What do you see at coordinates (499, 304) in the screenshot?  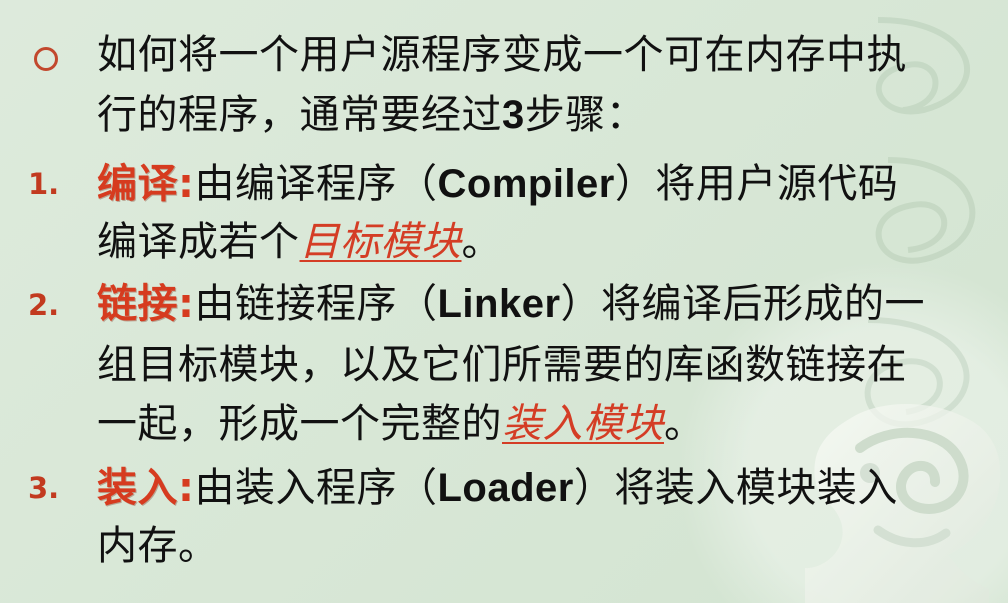 I see `item-2-latin: Linker` at bounding box center [499, 304].